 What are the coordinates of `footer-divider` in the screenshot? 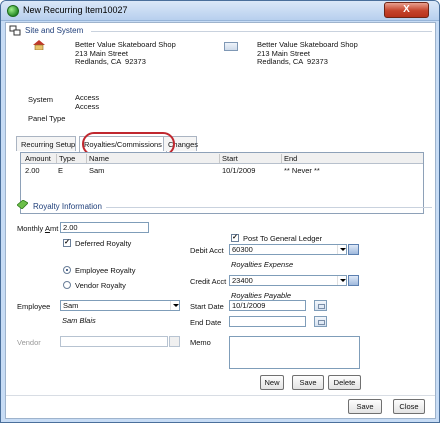 It's located at (220, 395).